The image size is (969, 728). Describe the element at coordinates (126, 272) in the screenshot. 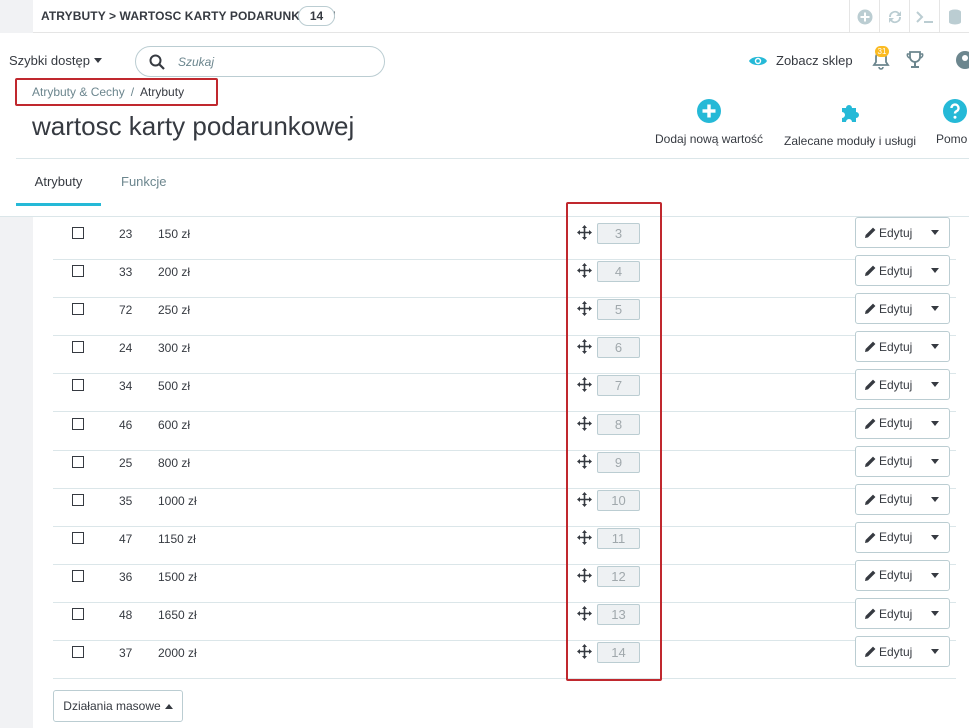

I see `row-id: 33` at that location.